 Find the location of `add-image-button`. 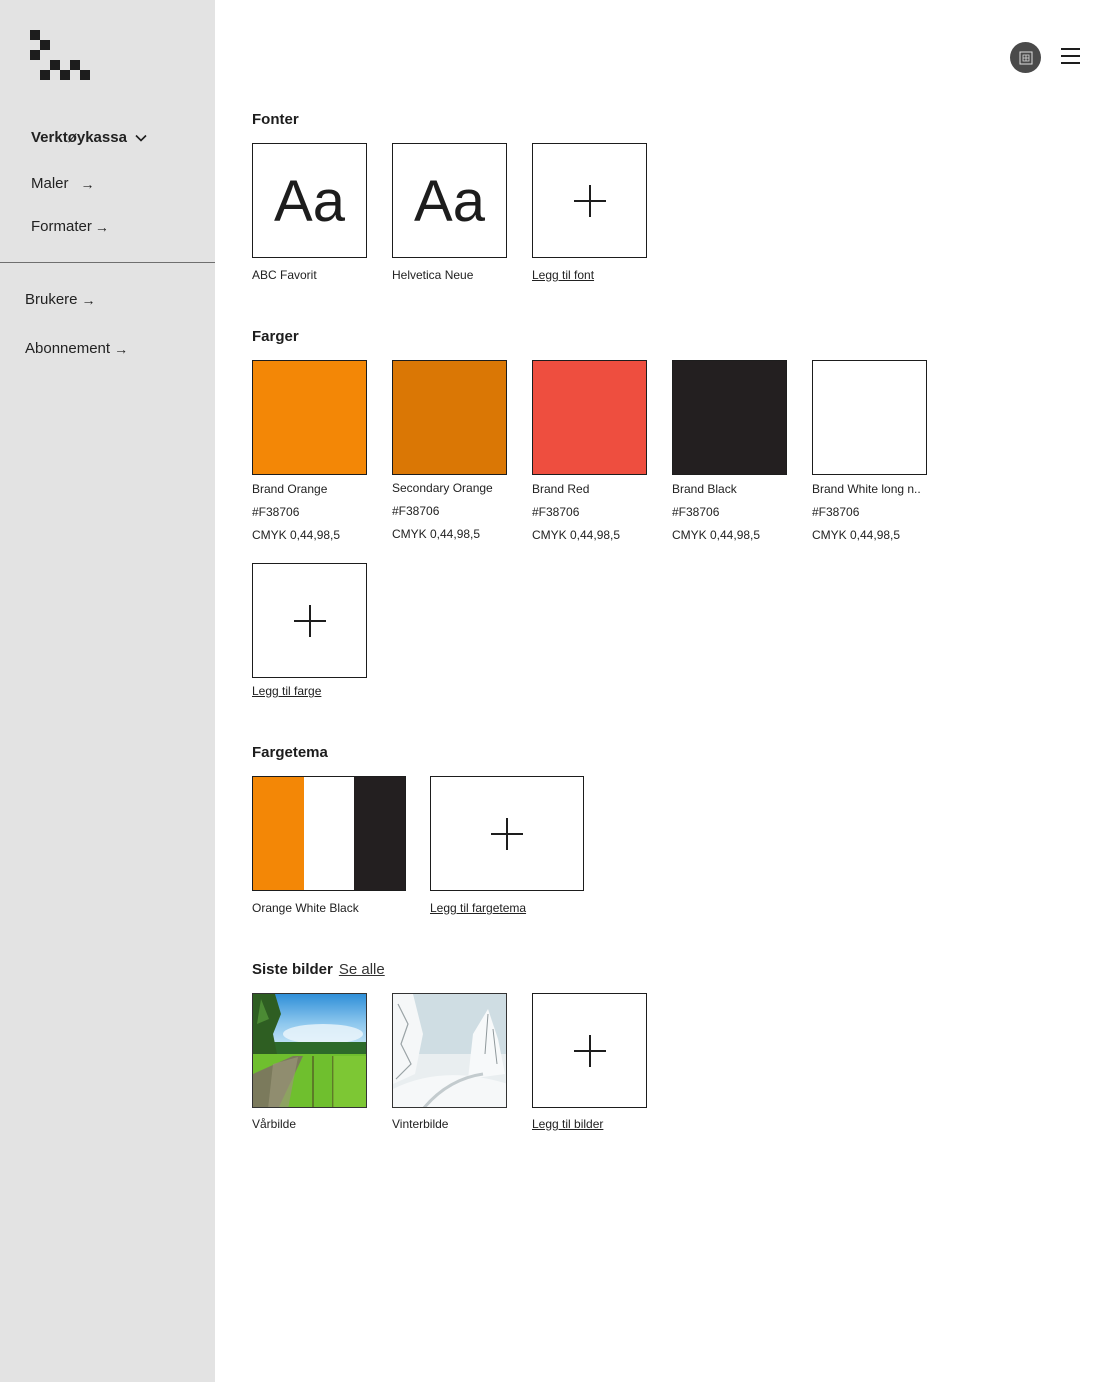

add-image-button is located at coordinates (589, 1050).